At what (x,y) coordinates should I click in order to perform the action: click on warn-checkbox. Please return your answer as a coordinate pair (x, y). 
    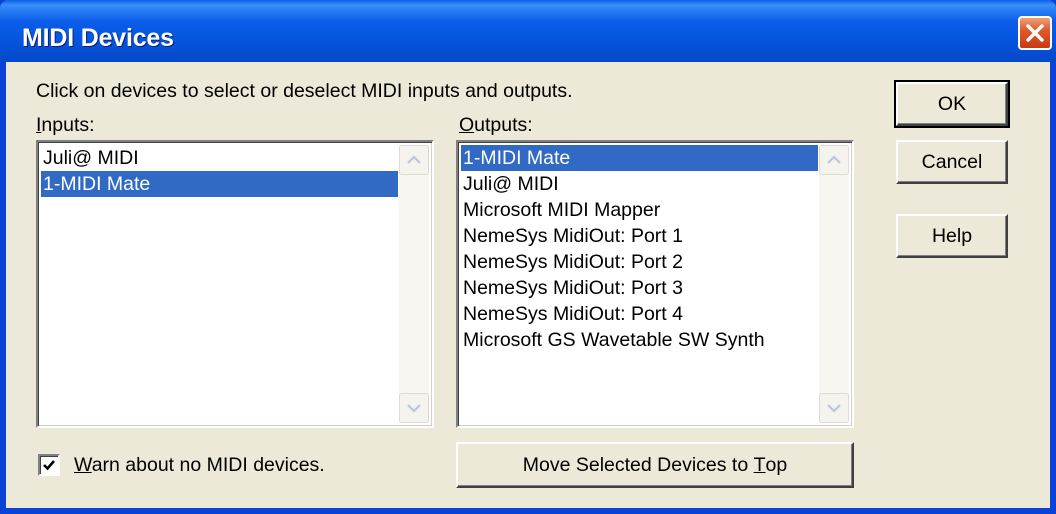
    Looking at the image, I should click on (49, 465).